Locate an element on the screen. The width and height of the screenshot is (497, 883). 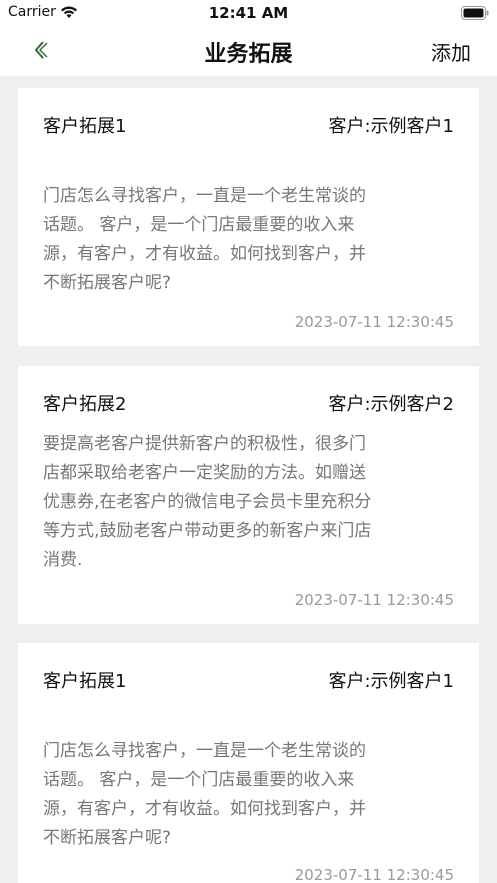
battery-icon is located at coordinates (475, 14).